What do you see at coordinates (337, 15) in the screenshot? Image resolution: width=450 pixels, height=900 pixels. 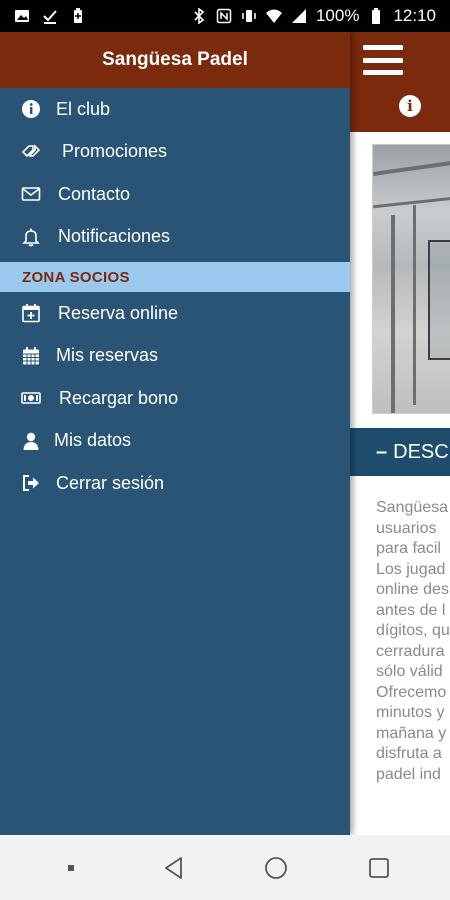 I see `battery-percent: 100%` at bounding box center [337, 15].